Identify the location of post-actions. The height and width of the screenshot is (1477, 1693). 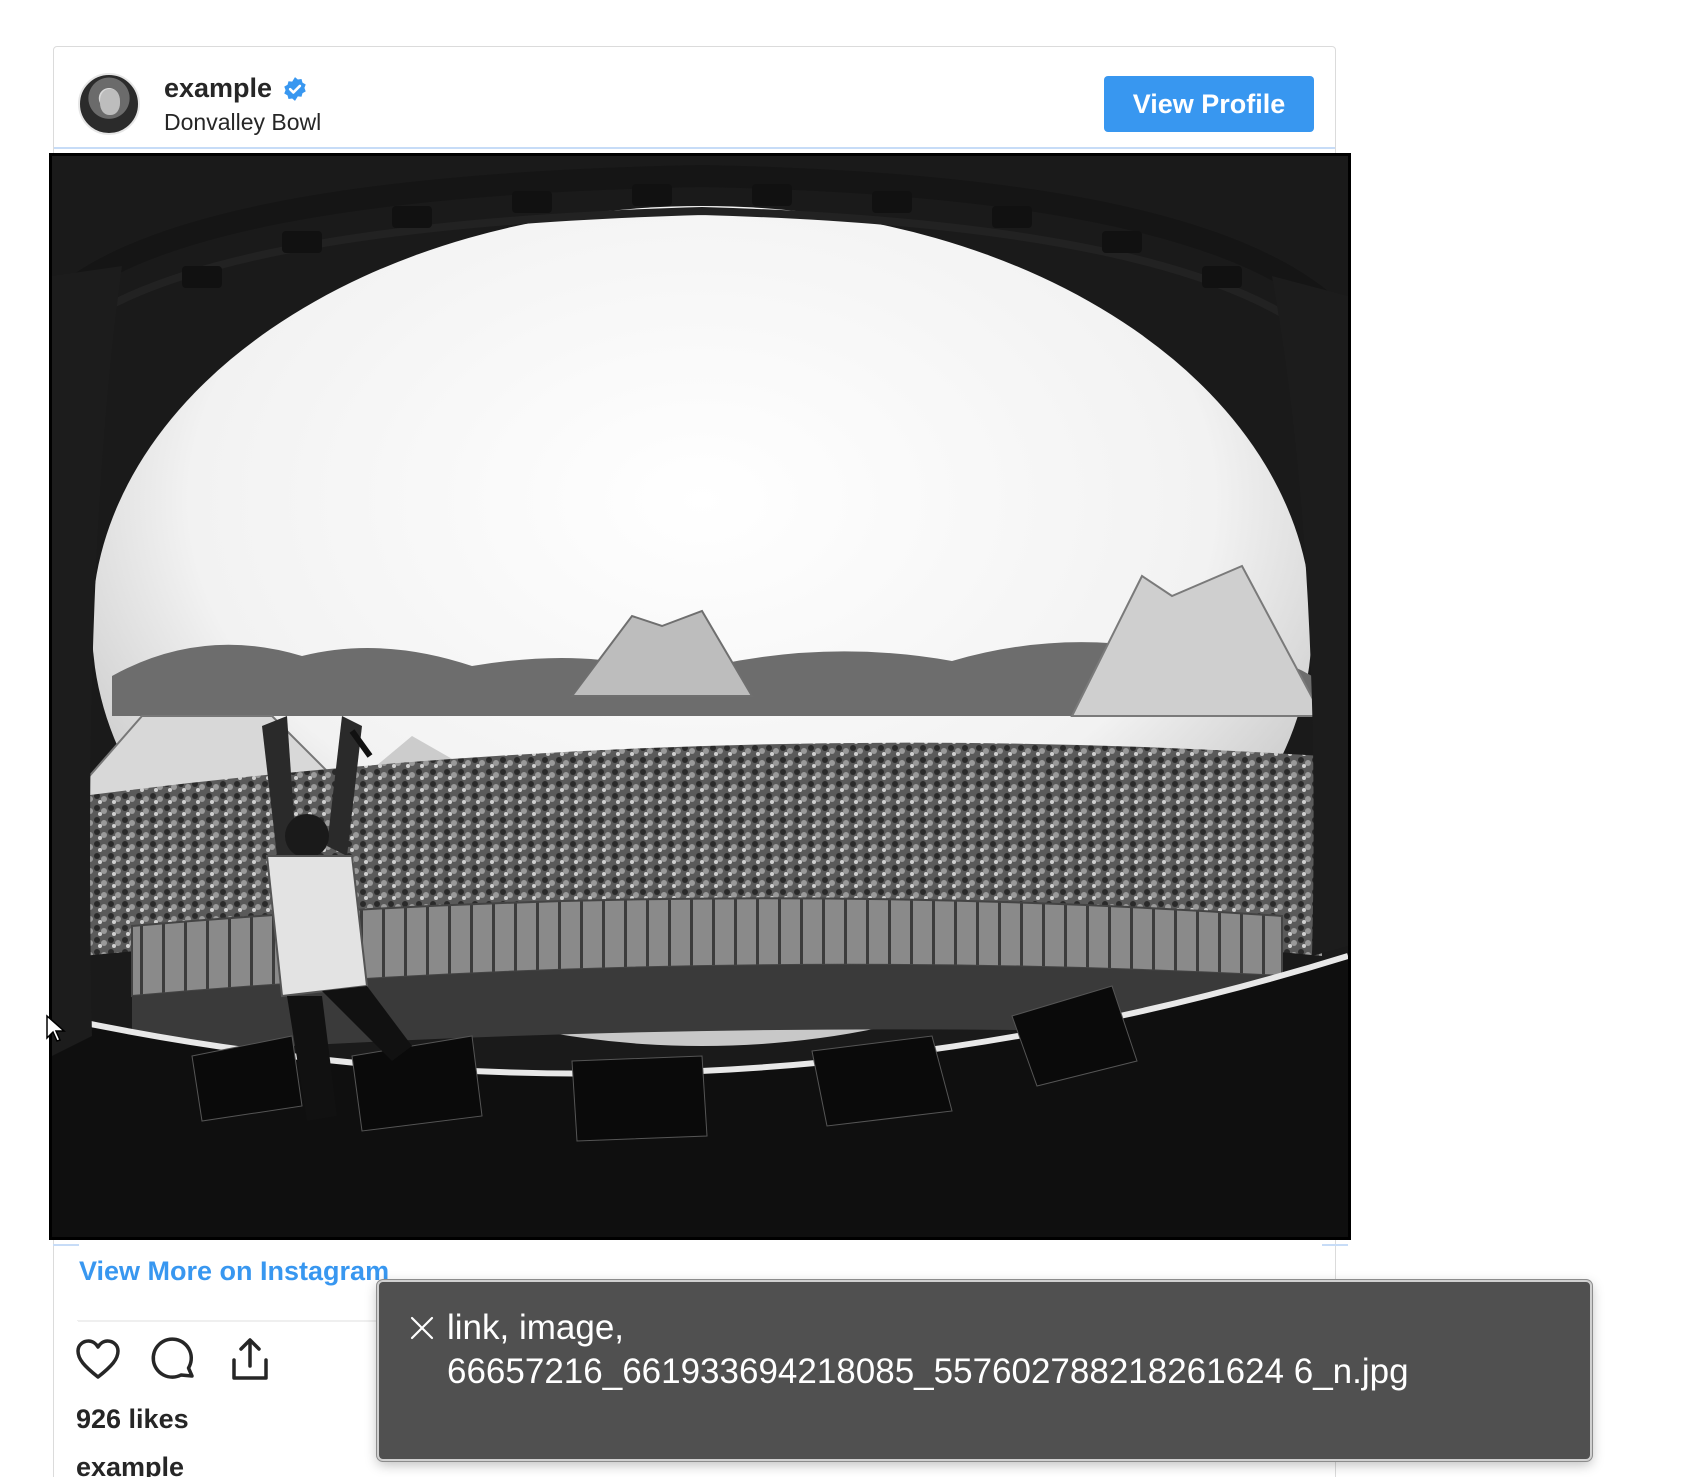
(174, 1360).